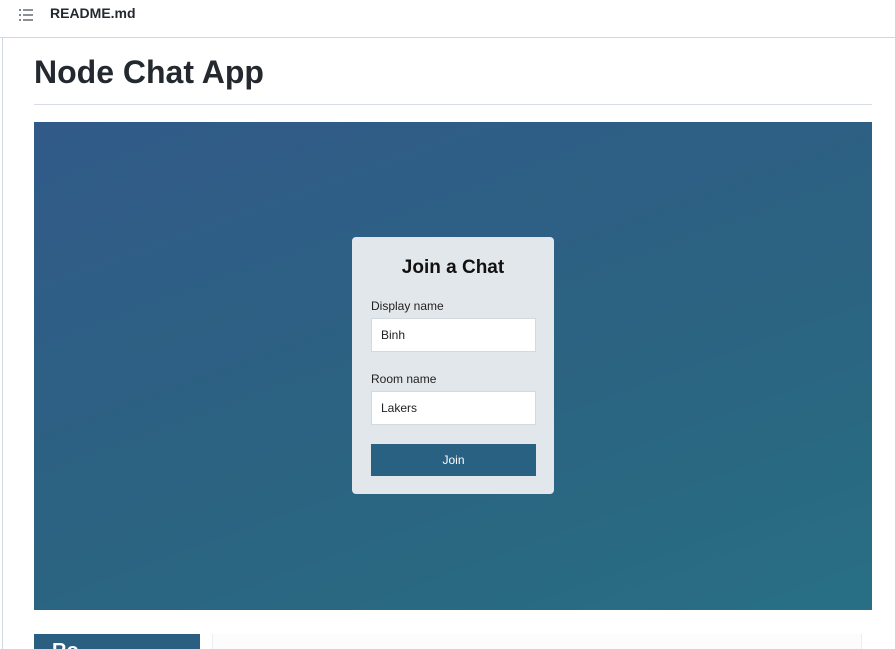  Describe the element at coordinates (404, 379) in the screenshot. I see `room-name-label: Room name` at that location.